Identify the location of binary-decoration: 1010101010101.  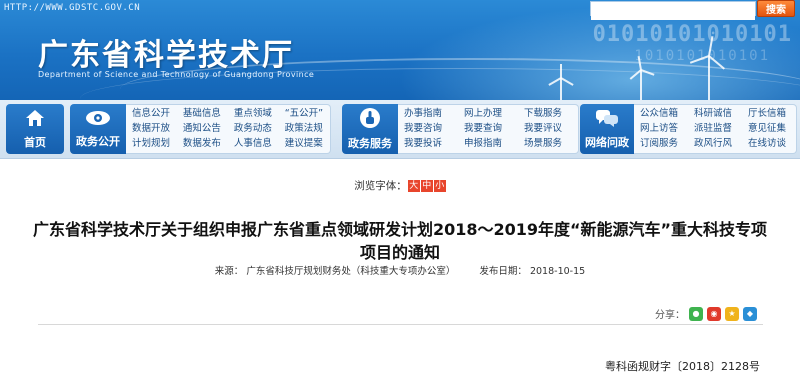
(702, 56).